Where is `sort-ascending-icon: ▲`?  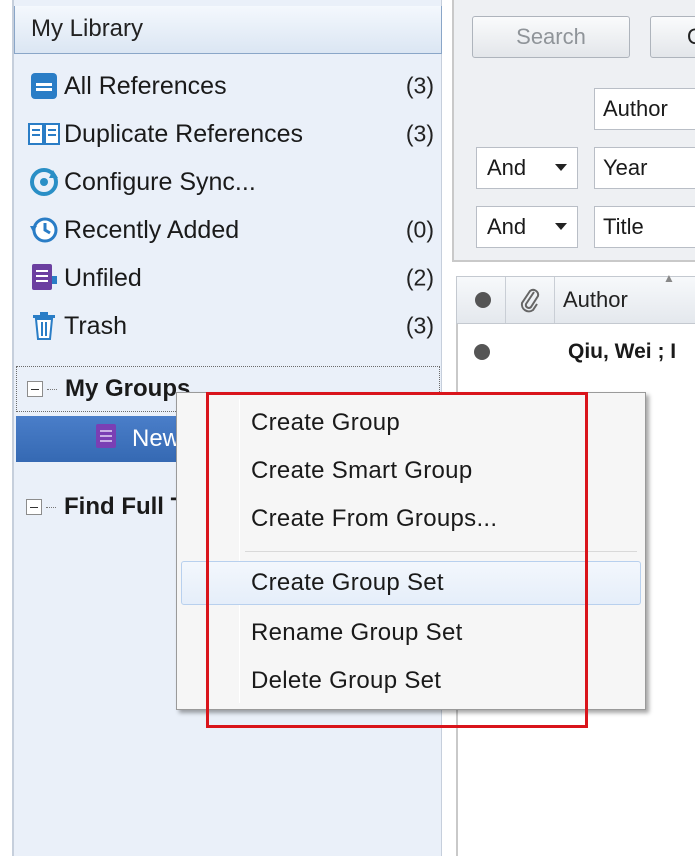
sort-ascending-icon: ▲ is located at coordinates (669, 278).